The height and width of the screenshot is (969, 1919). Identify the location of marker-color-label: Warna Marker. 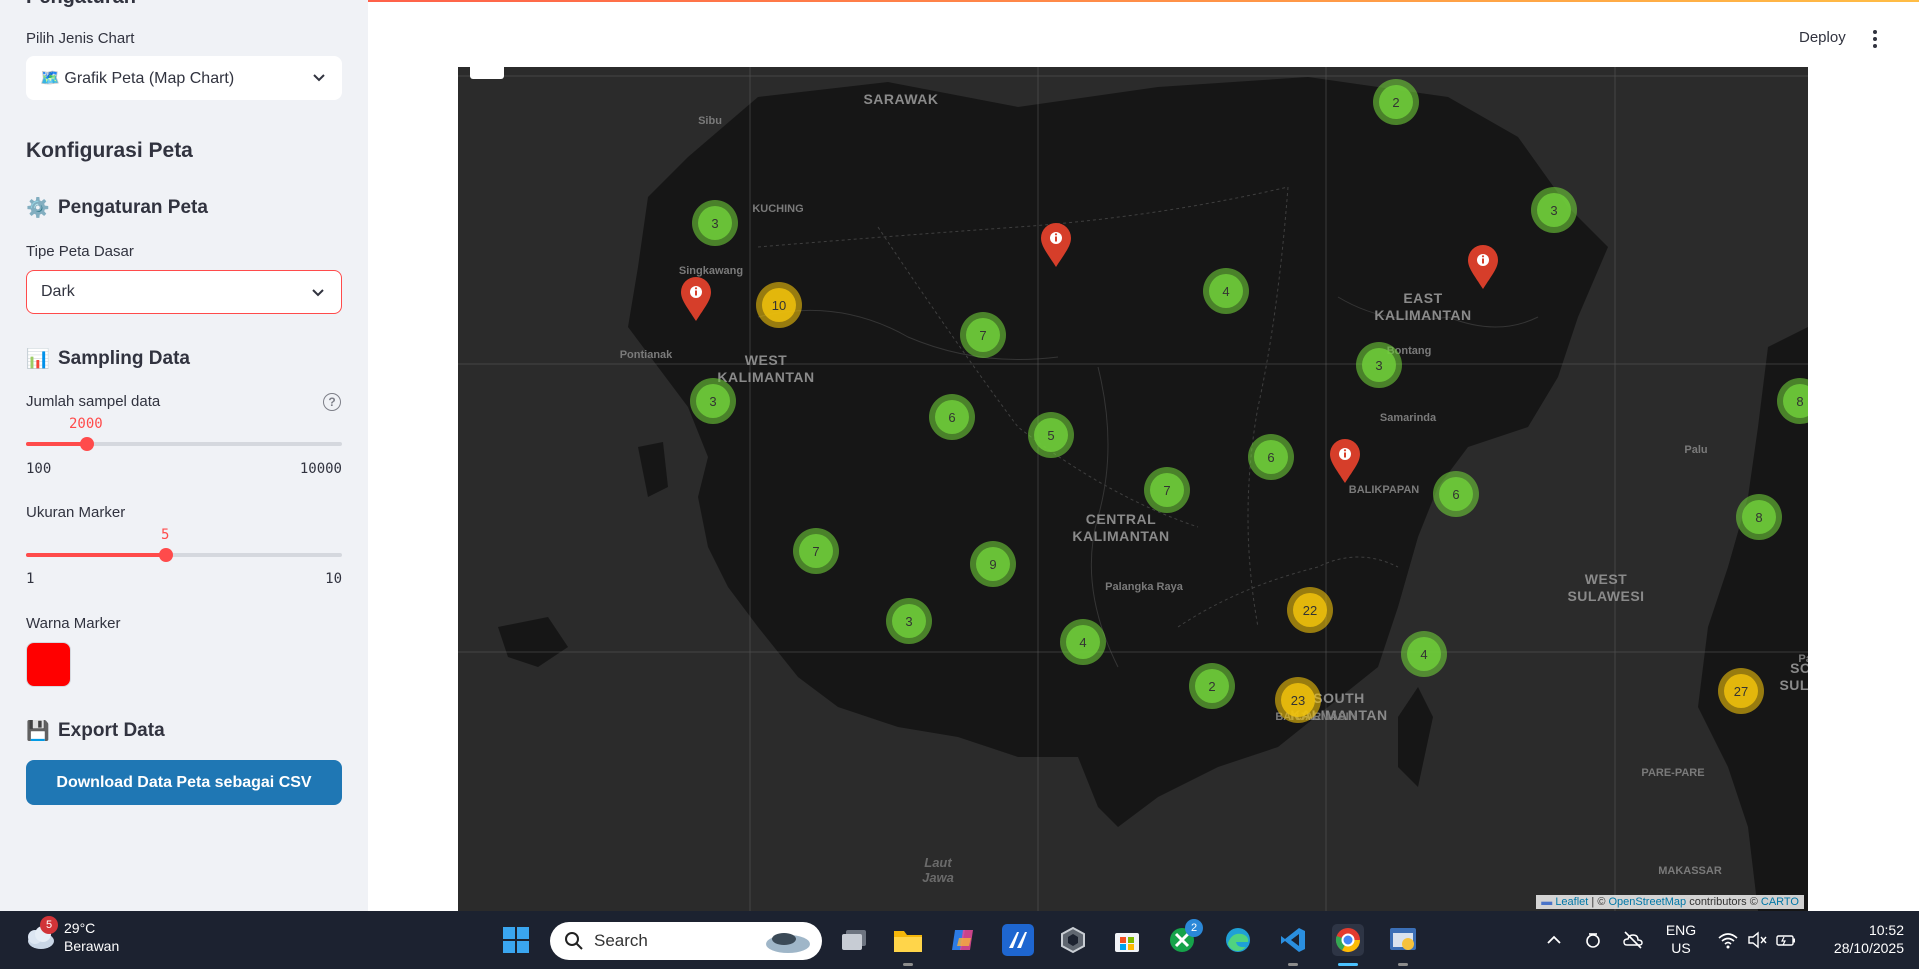
(73, 623).